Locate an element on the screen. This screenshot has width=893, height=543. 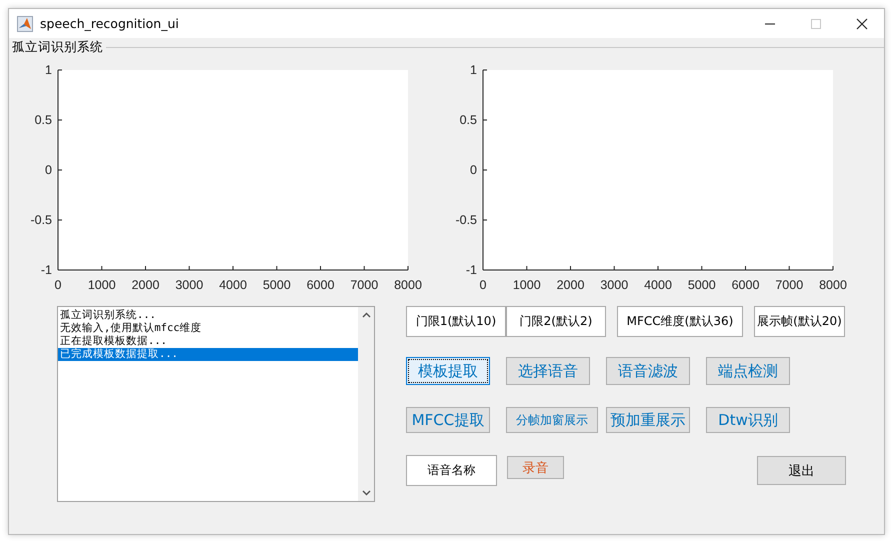
action-button: 模板提取 is located at coordinates (448, 371).